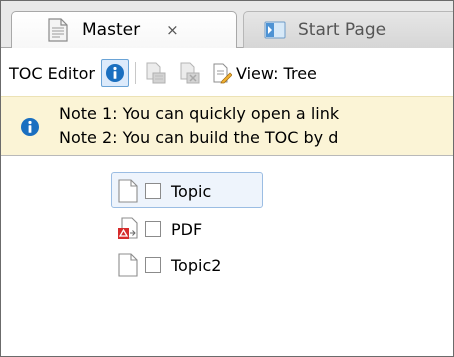  I want to click on tree-item-label: PDF, so click(187, 229).